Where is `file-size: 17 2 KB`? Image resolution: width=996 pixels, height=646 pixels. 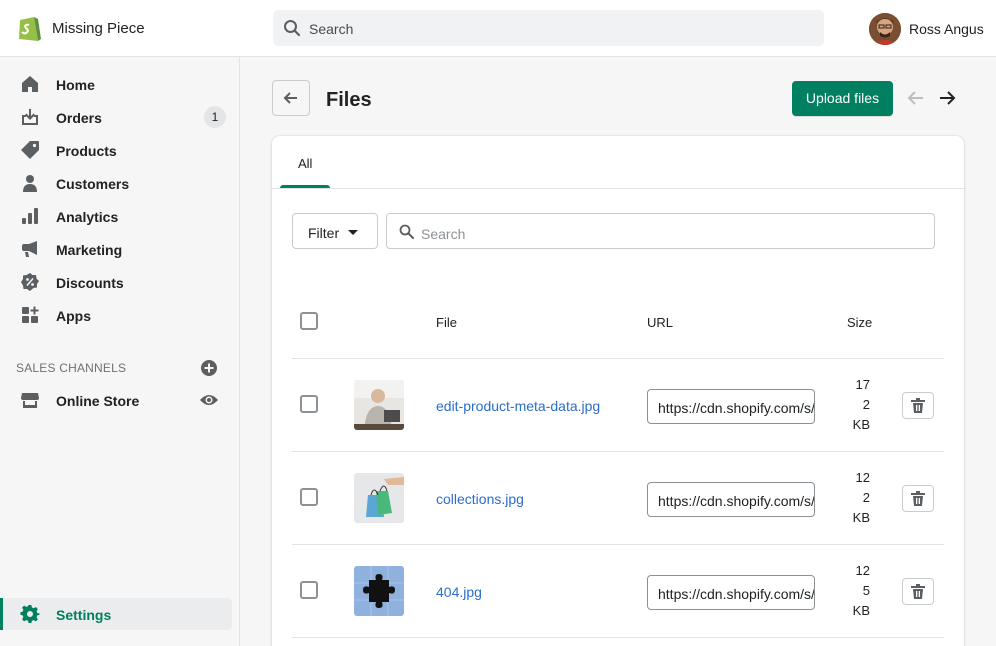
file-size: 17 2 KB is located at coordinates (855, 405).